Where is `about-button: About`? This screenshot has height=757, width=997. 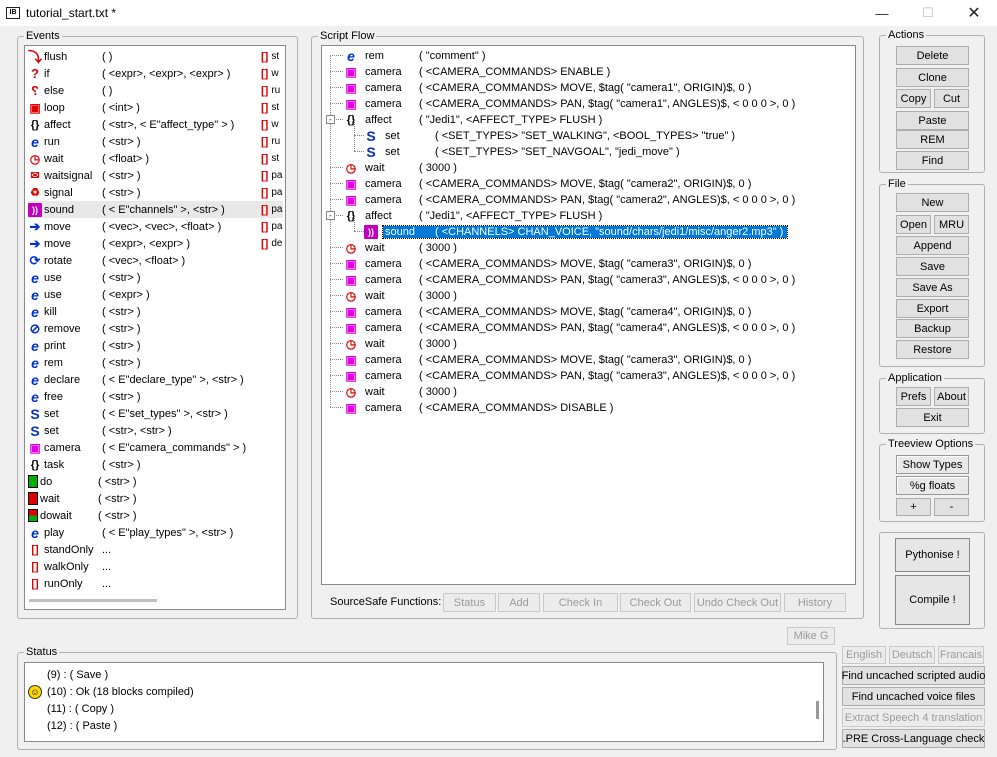
about-button: About is located at coordinates (951, 396).